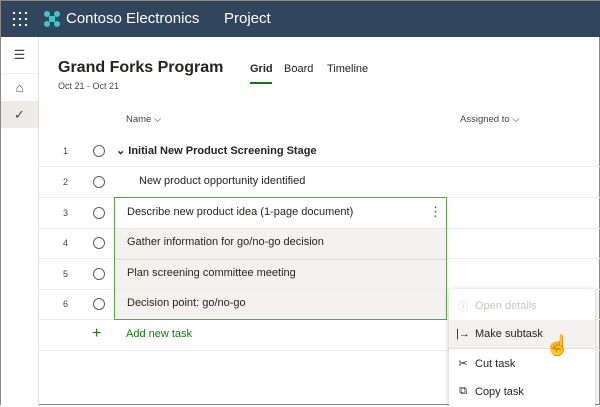 This screenshot has width=600, height=407. Describe the element at coordinates (19, 86) in the screenshot. I see `home-icon: ⌂` at that location.